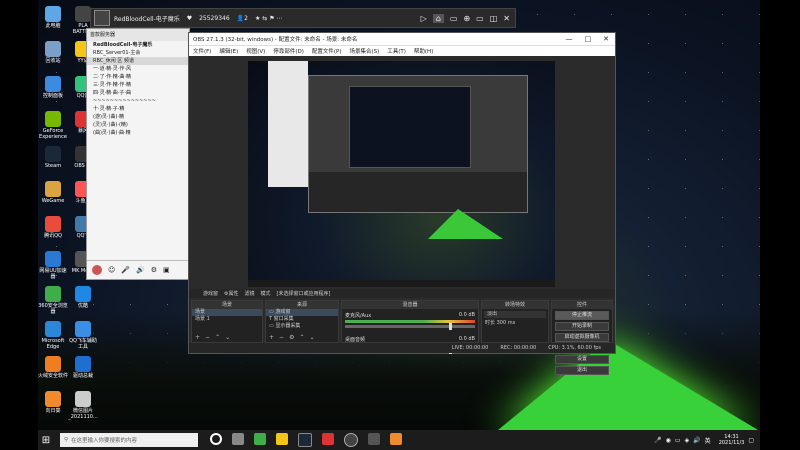  I want to click on clock: 14:31 2021/11/3, so click(732, 440).